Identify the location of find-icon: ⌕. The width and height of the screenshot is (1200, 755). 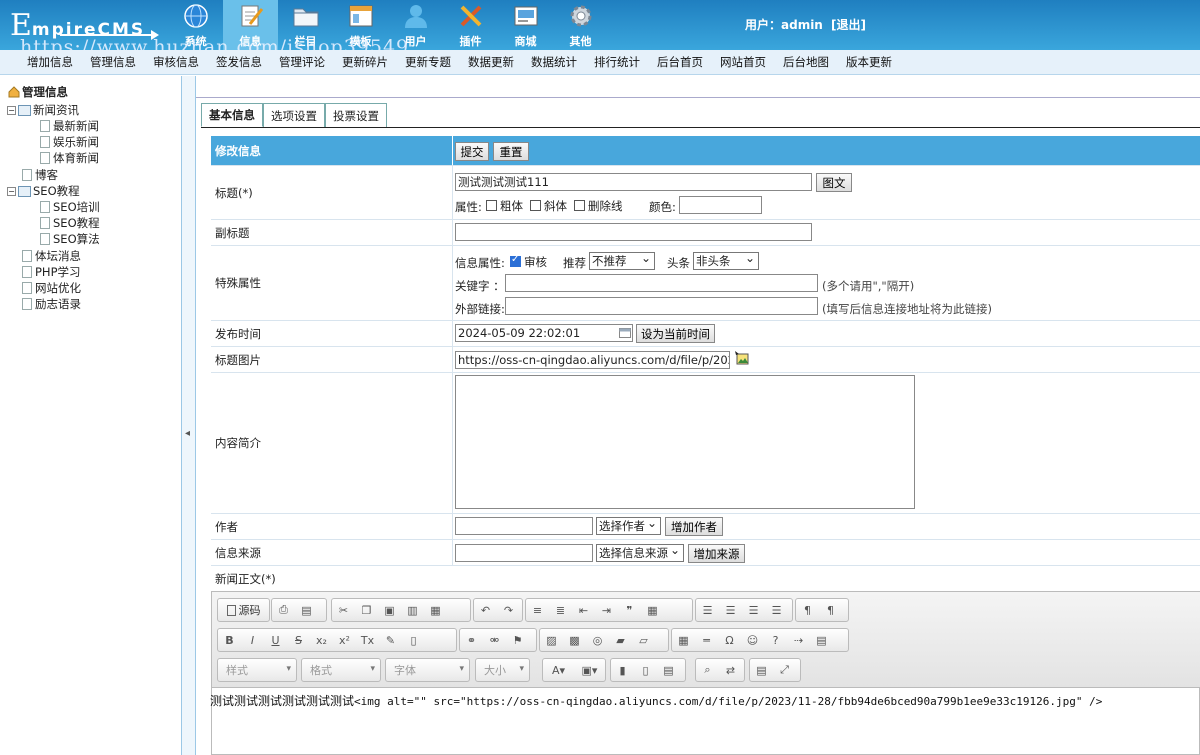
(707, 670).